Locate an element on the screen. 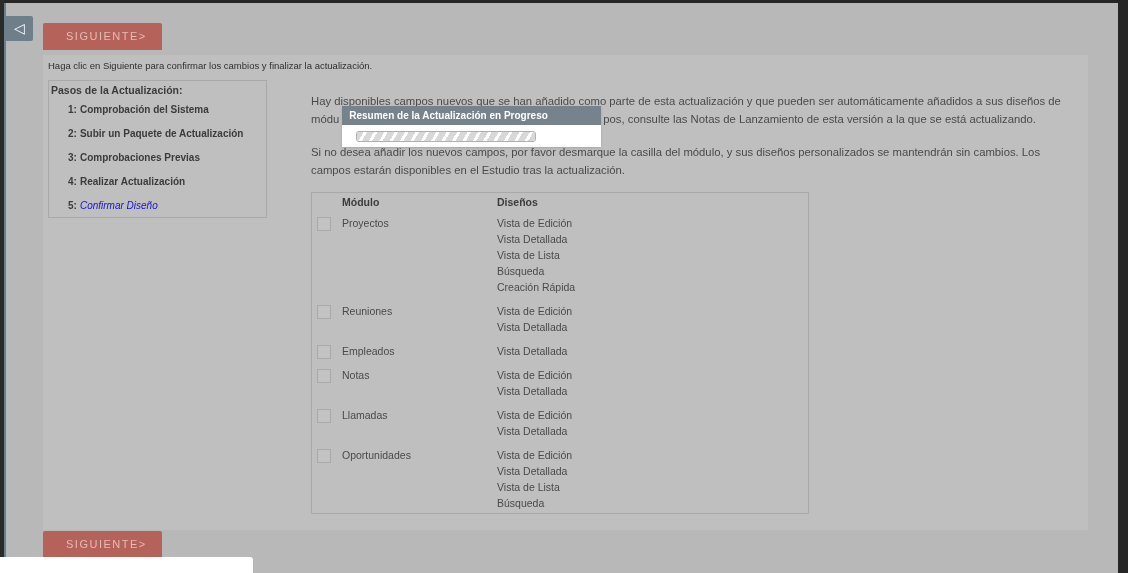 The image size is (1128, 573). note-text: Si no desea añadir los nuevos campos, por favor desmarque la casilla del módulo, y sus diseños personalizados se mantendrán sin cambios. Los campos estarán disponibles en el Estudio tras la actualización. is located at coordinates (676, 161).